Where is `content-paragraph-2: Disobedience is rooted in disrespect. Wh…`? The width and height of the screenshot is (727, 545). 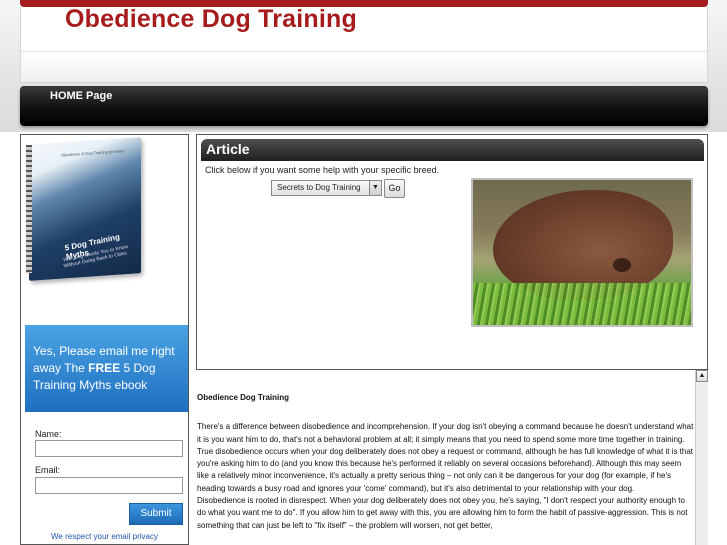
content-paragraph-2: Disobedience is rooted in disrespect. Wh… is located at coordinates (442, 513).